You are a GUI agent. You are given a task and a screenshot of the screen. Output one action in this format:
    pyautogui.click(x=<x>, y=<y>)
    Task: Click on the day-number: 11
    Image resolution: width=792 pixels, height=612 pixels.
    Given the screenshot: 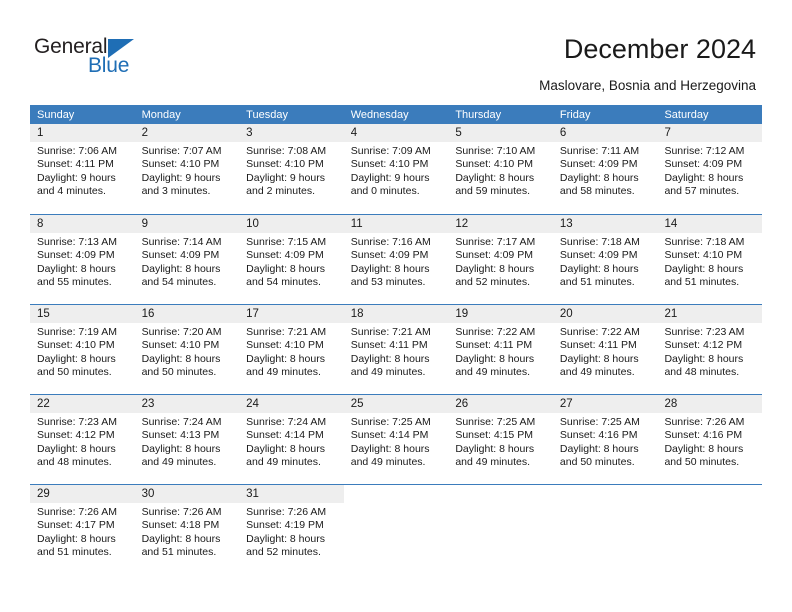 What is the action you would take?
    pyautogui.click(x=396, y=224)
    